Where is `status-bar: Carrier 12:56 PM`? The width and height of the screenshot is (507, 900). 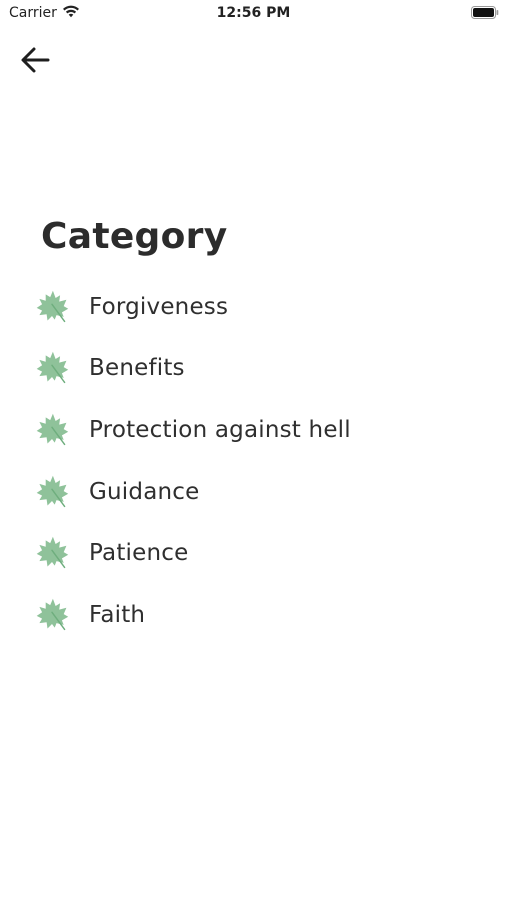 status-bar: Carrier 12:56 PM is located at coordinates (253, 14).